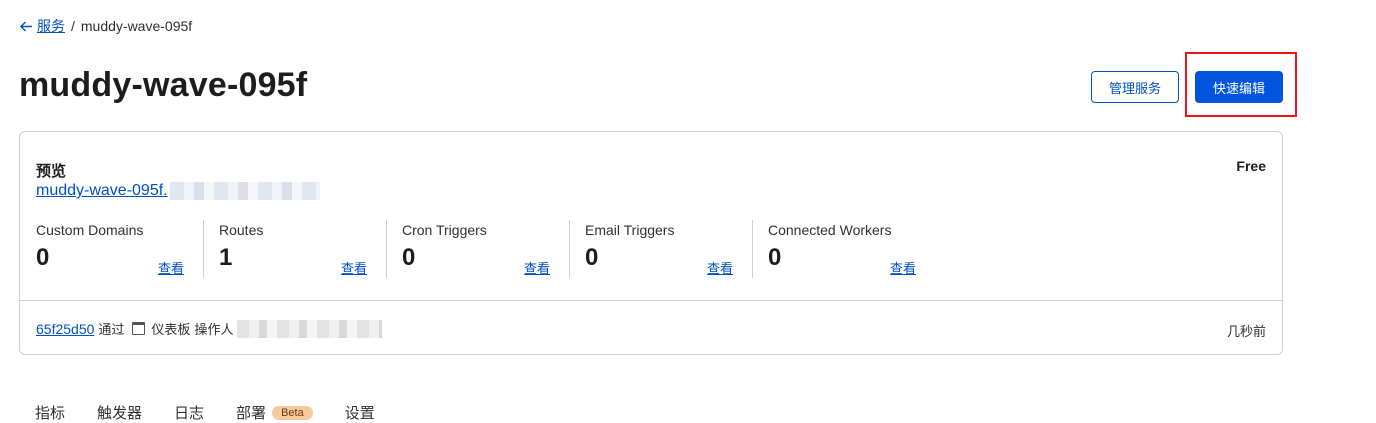  I want to click on deployment-via: 通过, so click(111, 329).